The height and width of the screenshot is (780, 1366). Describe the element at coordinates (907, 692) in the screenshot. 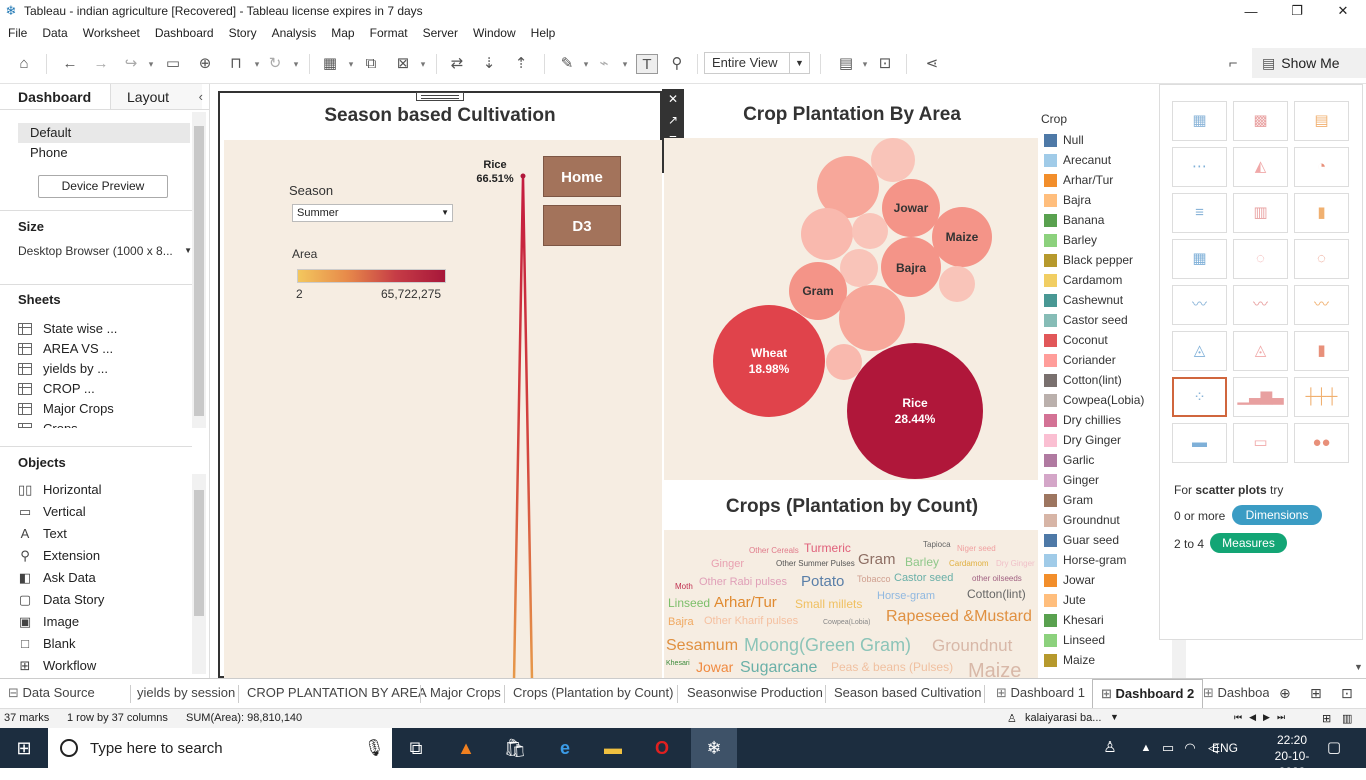

I see `sheet-tab: Season based Cultivation` at that location.